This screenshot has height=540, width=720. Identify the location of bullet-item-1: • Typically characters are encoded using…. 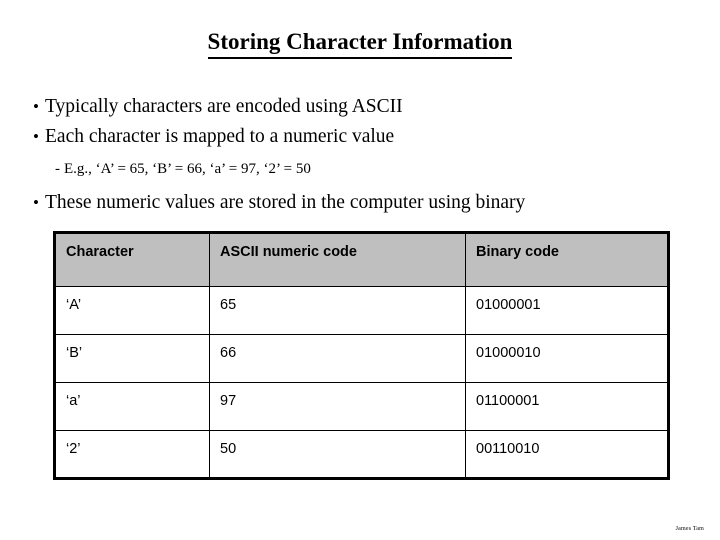
(363, 107).